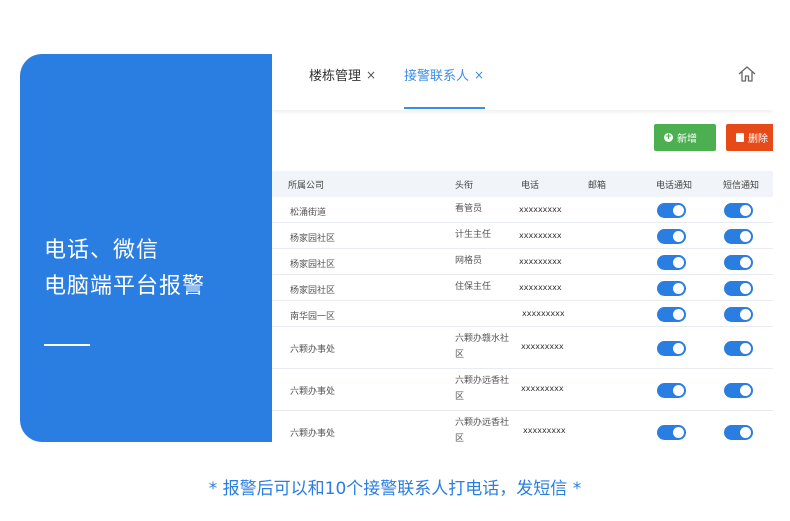  Describe the element at coordinates (758, 139) in the screenshot. I see `delete-button-label: 删除` at that location.